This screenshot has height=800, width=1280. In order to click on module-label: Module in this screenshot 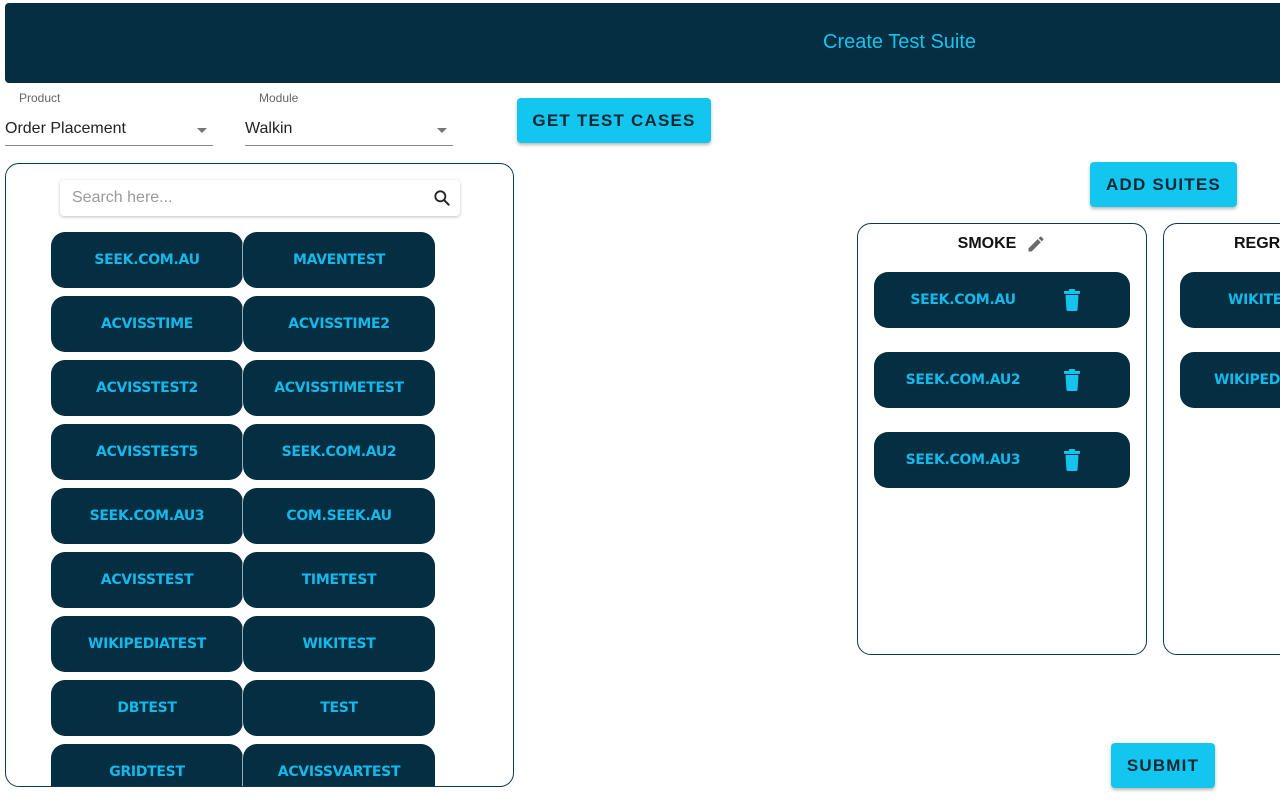, I will do `click(279, 98)`.